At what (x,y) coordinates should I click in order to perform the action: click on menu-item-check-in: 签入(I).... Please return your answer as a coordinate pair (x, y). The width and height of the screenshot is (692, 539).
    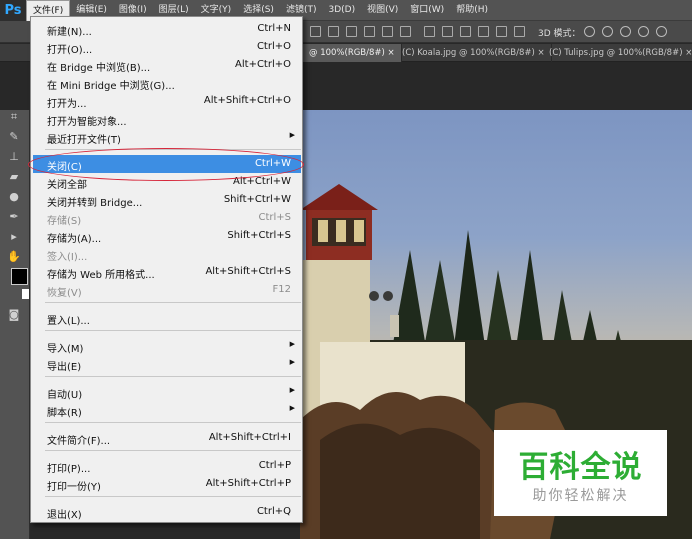
    Looking at the image, I should click on (167, 254).